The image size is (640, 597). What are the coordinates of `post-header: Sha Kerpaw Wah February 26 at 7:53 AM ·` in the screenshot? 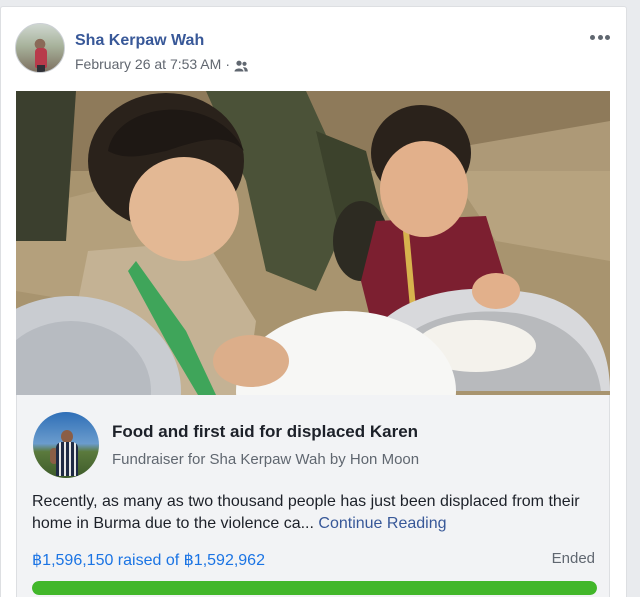 It's located at (313, 47).